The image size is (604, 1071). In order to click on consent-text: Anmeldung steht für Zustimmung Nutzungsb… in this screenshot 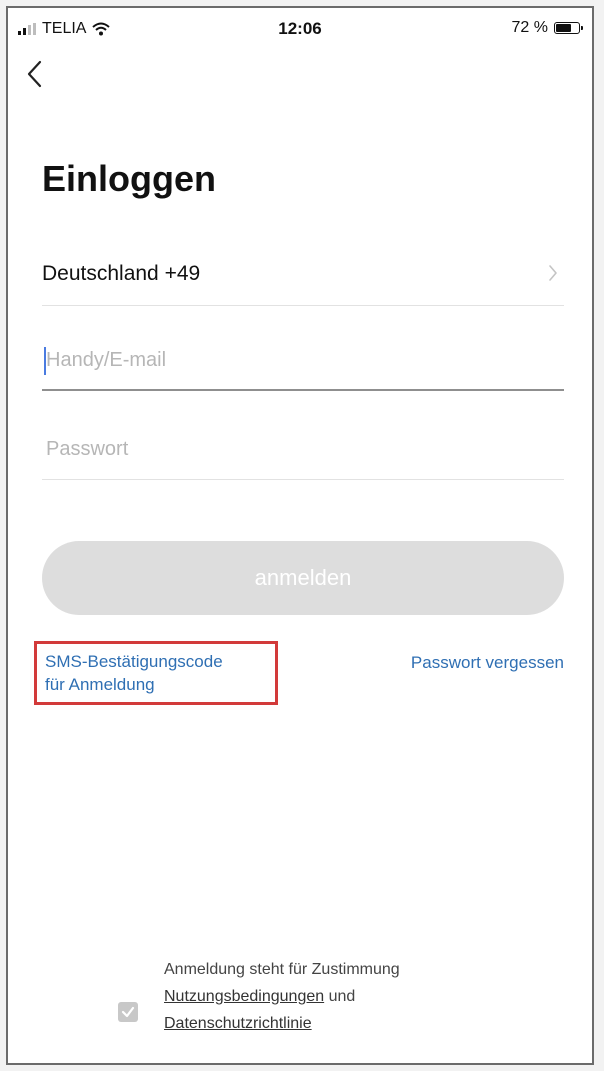, I will do `click(354, 996)`.